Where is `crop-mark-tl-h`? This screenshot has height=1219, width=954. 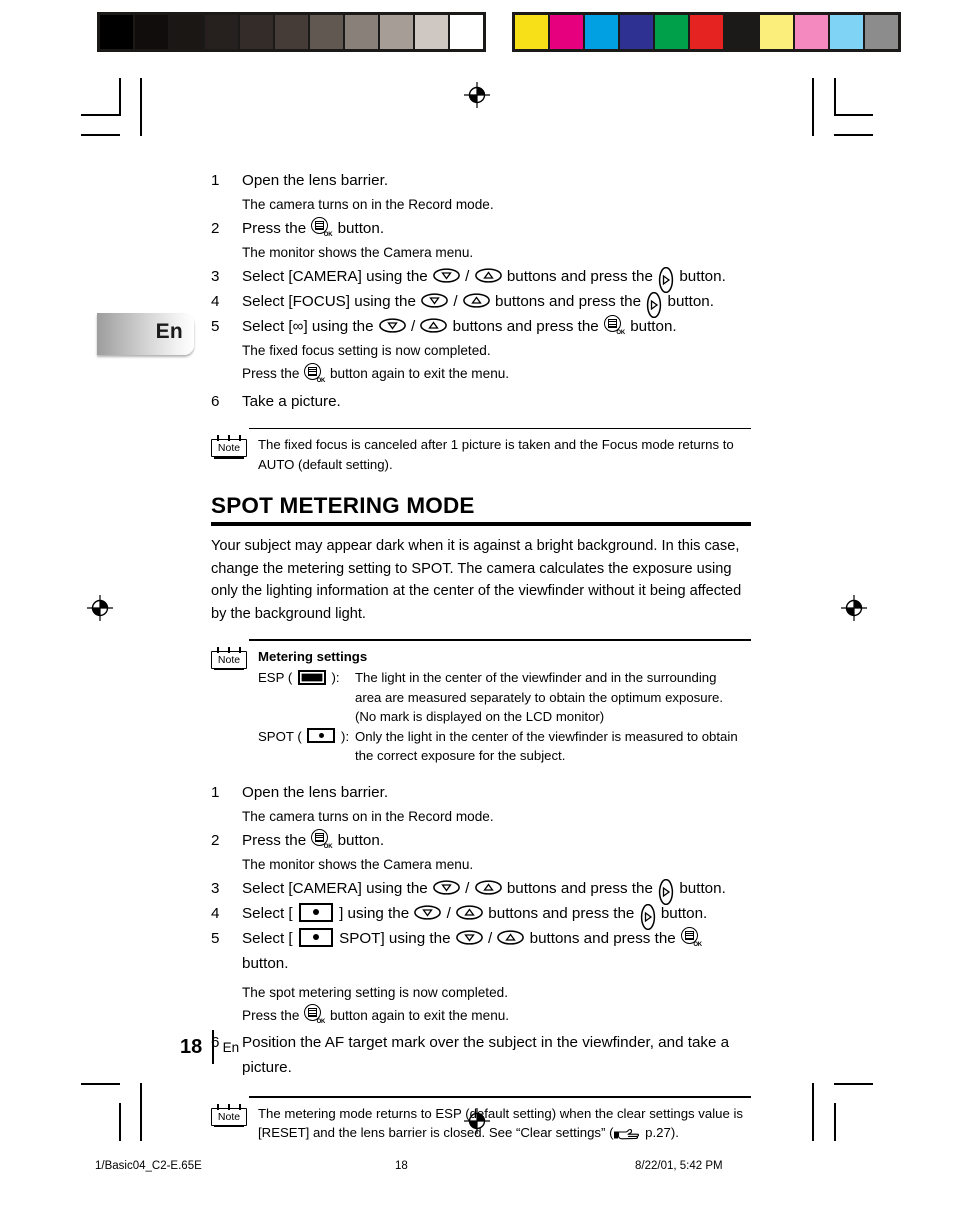
crop-mark-tl-h is located at coordinates (100, 115).